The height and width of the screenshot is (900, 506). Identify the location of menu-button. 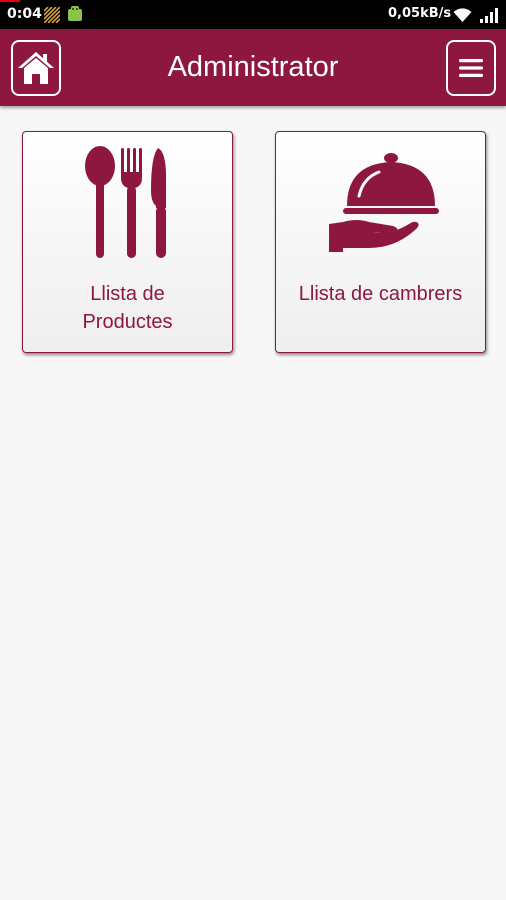
(471, 68).